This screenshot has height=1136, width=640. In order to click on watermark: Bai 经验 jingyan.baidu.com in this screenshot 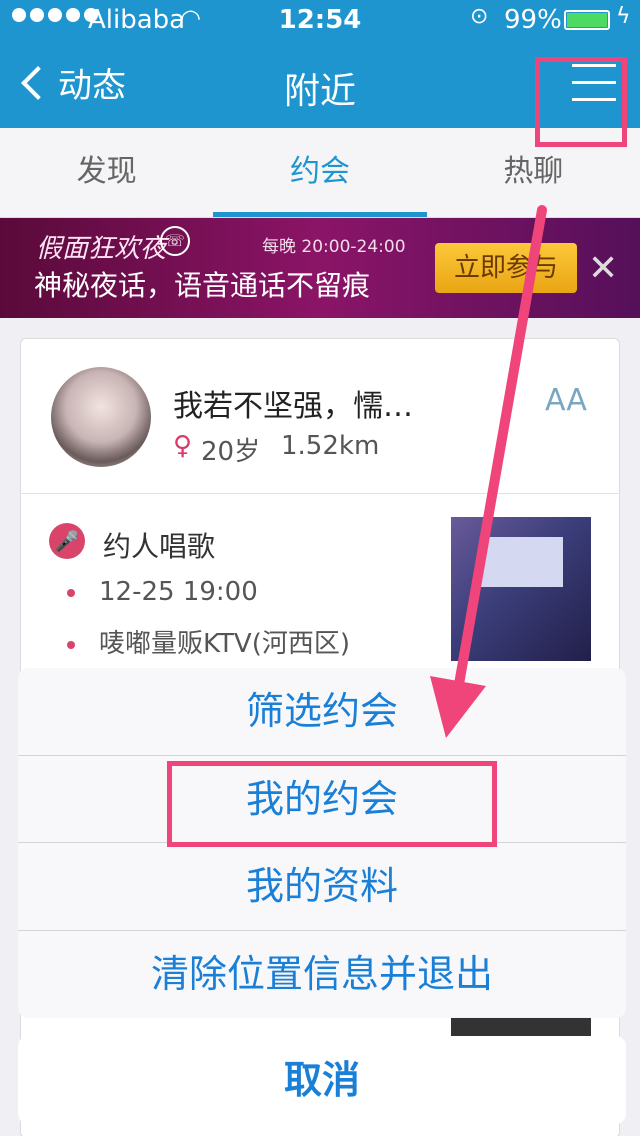, I will do `click(558, 1101)`.